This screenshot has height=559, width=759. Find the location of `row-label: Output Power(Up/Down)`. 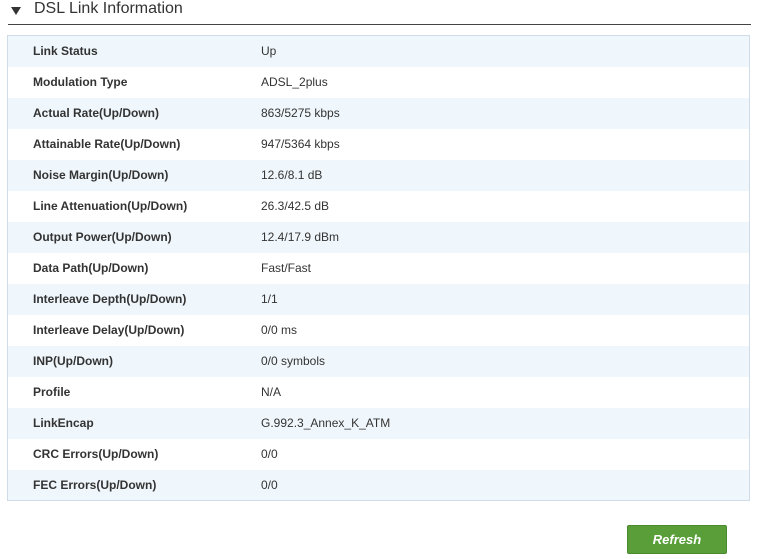

row-label: Output Power(Up/Down) is located at coordinates (102, 237).